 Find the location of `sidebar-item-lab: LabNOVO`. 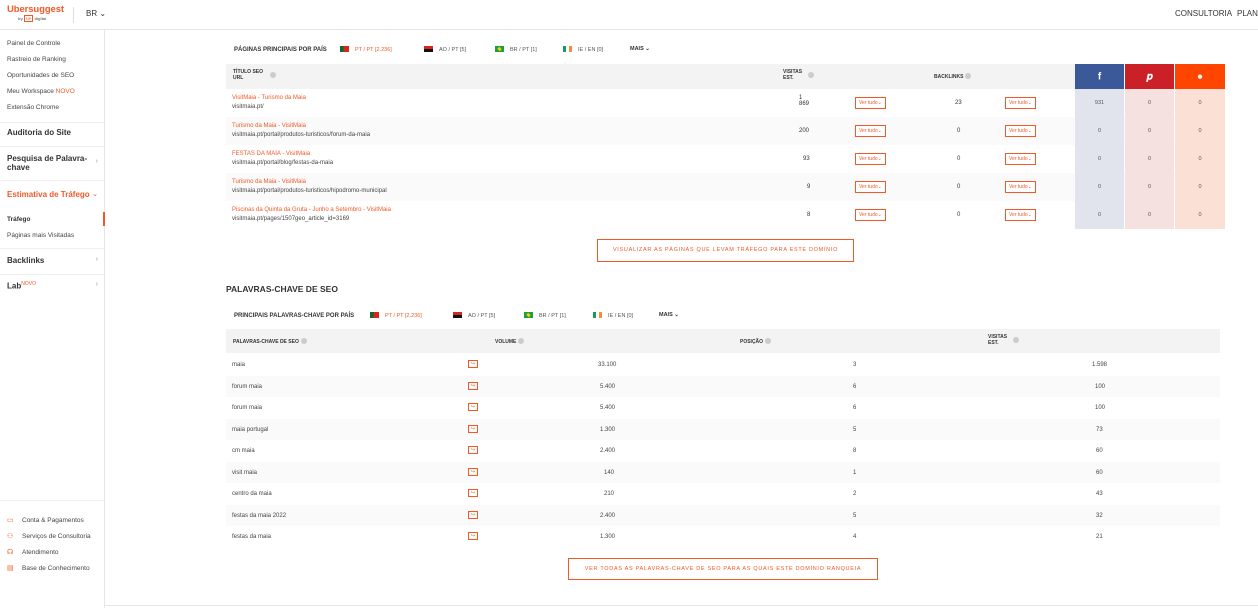

sidebar-item-lab: LabNOVO is located at coordinates (21, 286).